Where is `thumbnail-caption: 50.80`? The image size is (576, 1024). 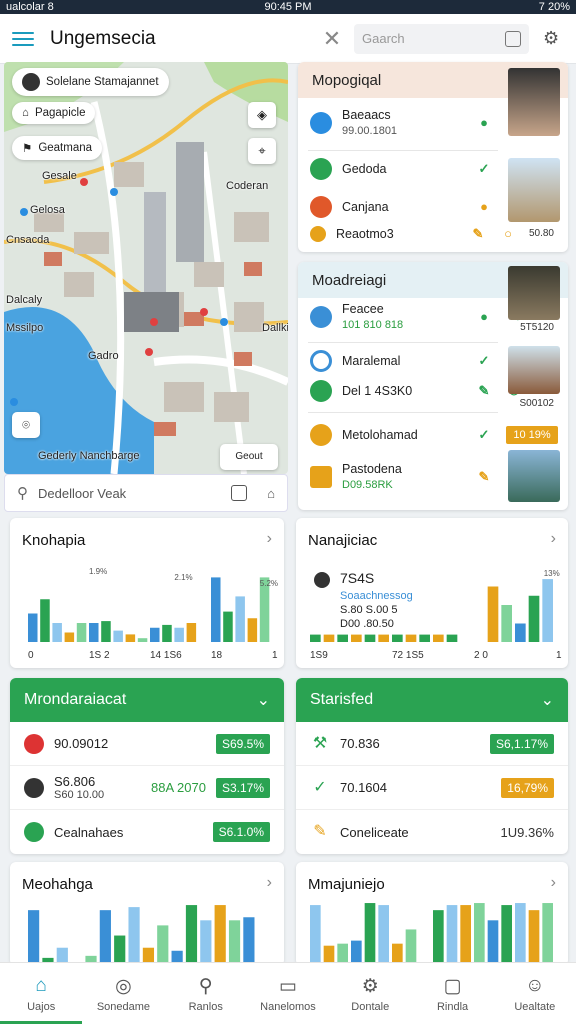
thumbnail-caption: 50.80 is located at coordinates (541, 233).